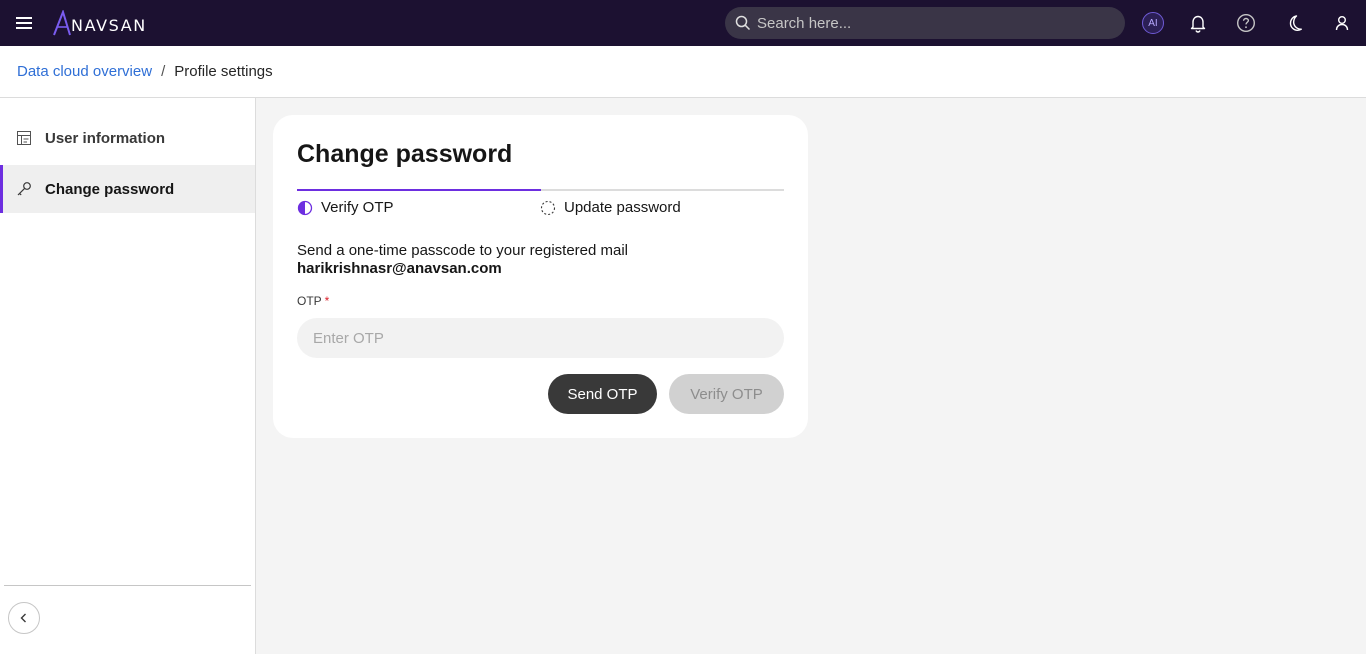 This screenshot has width=1366, height=654. Describe the element at coordinates (309, 301) in the screenshot. I see `otp-label-text: OTP` at that location.